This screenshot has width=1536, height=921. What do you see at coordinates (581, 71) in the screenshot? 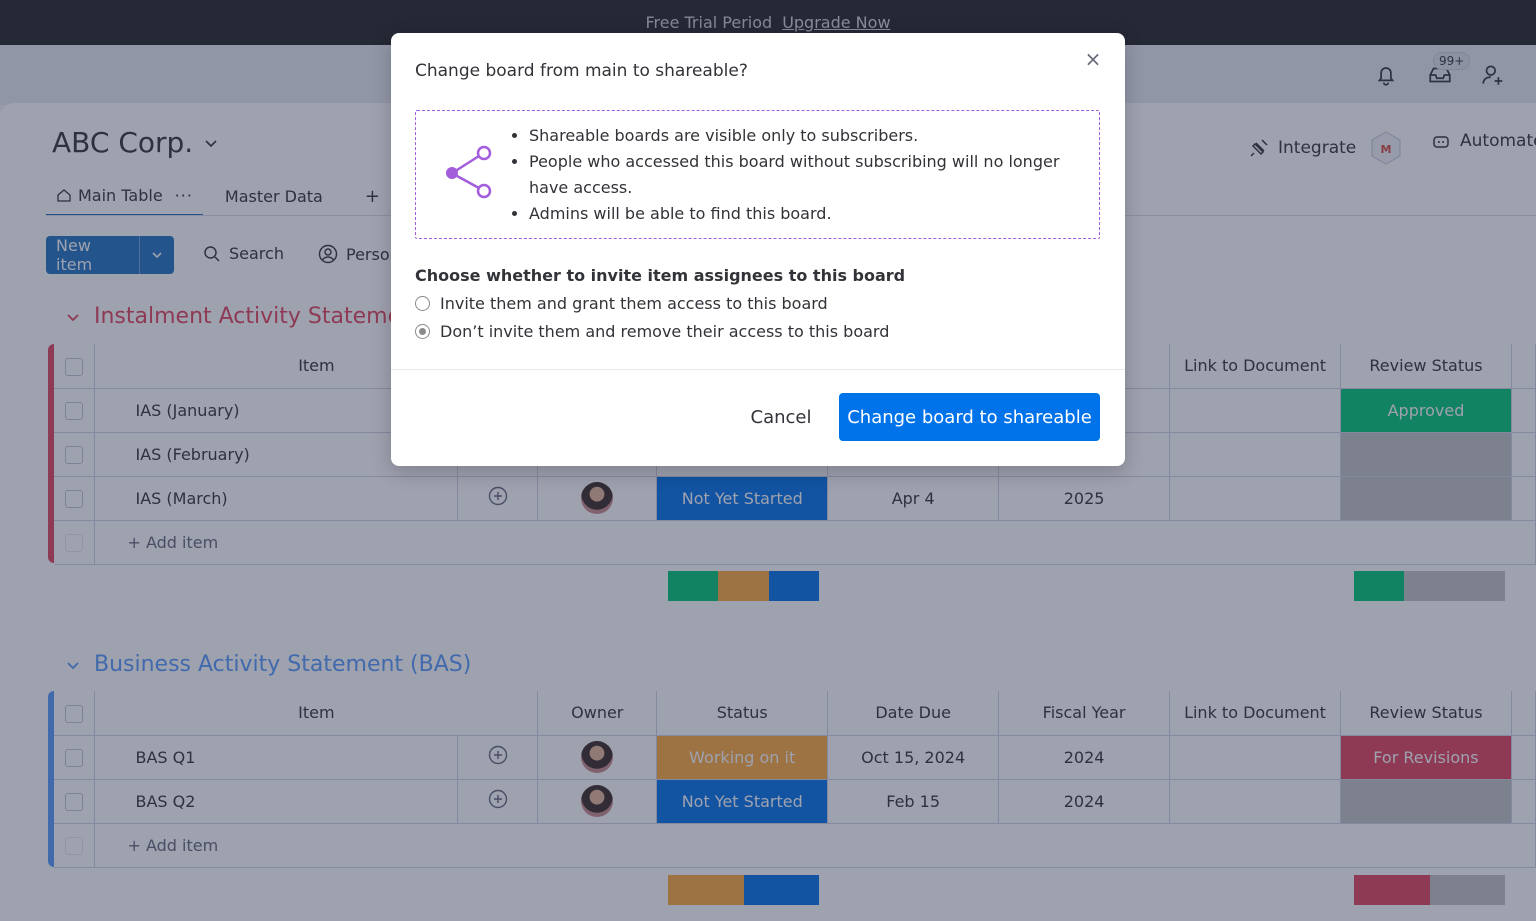
I see `dialog-title: Change board from main to shareable?` at bounding box center [581, 71].